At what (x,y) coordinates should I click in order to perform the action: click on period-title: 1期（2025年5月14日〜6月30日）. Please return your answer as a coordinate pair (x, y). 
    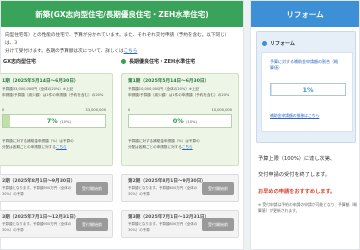
    Looking at the image, I should click on (40, 81).